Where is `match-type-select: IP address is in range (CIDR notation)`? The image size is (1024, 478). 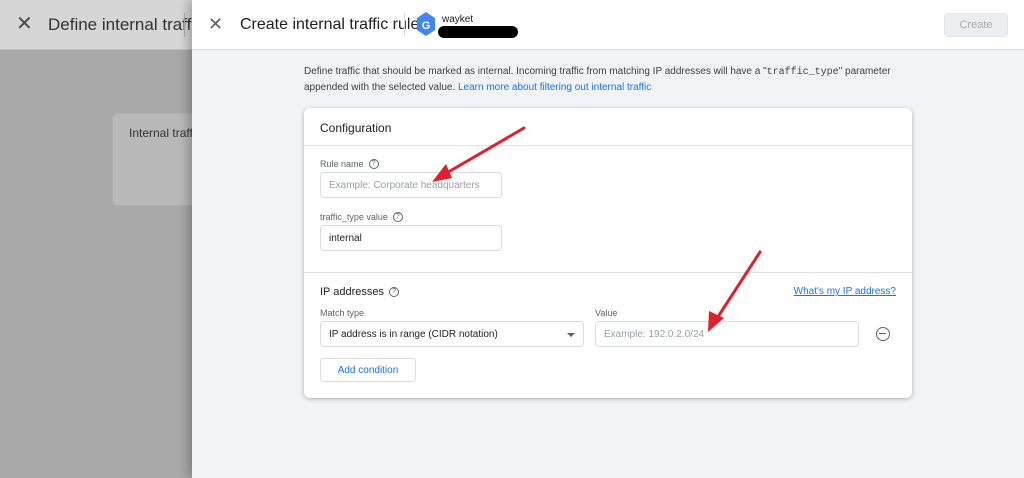
match-type-select: IP address is in range (CIDR notation) is located at coordinates (452, 334).